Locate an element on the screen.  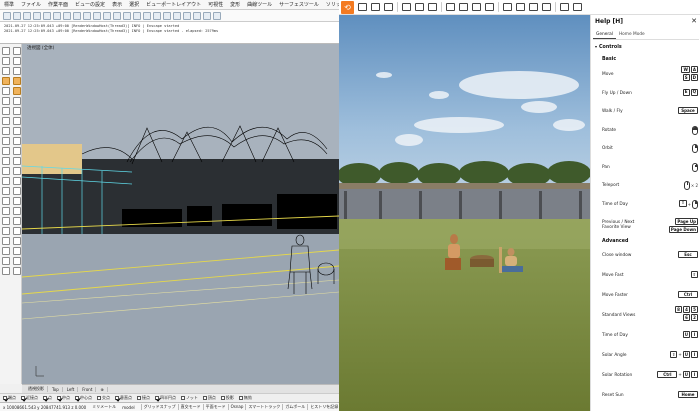
select-icon is located at coordinates (137, 15).